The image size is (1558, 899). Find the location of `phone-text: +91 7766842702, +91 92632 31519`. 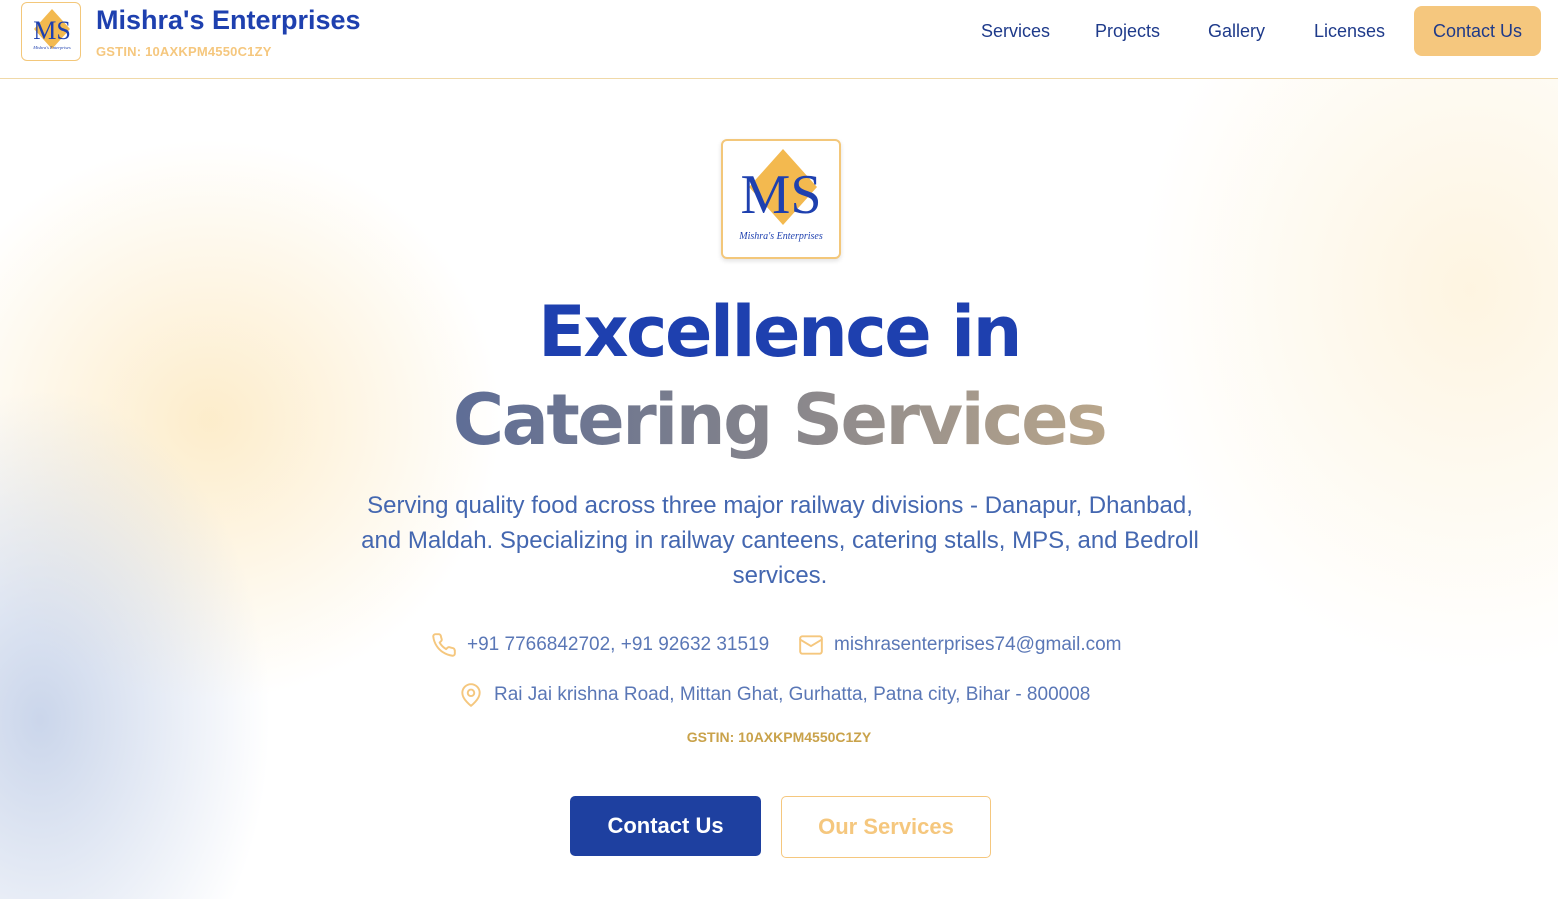

phone-text: +91 7766842702, +91 92632 31519 is located at coordinates (618, 645).